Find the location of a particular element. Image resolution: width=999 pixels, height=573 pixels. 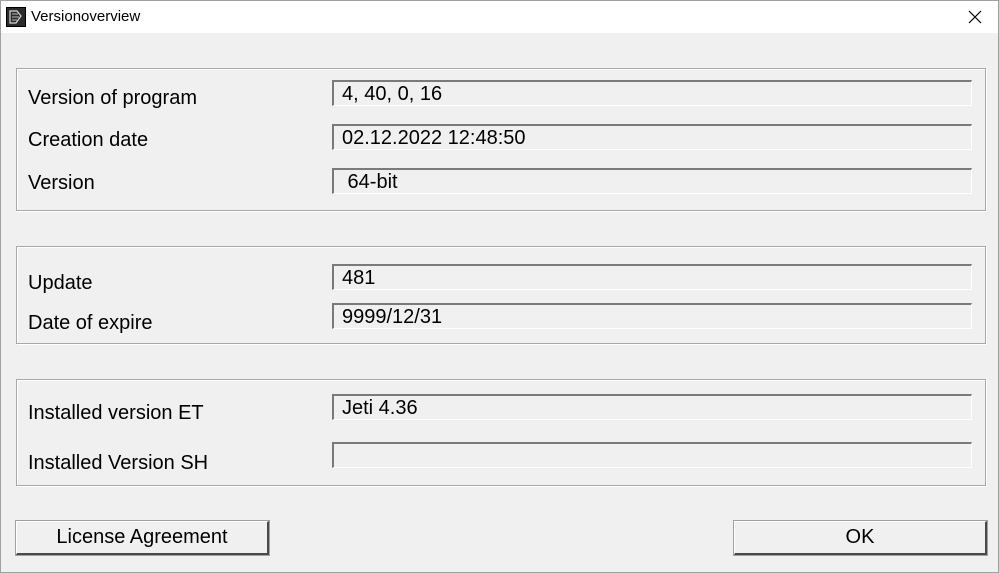

version-of-program-field: 4, 40, 0, 16 is located at coordinates (652, 93).